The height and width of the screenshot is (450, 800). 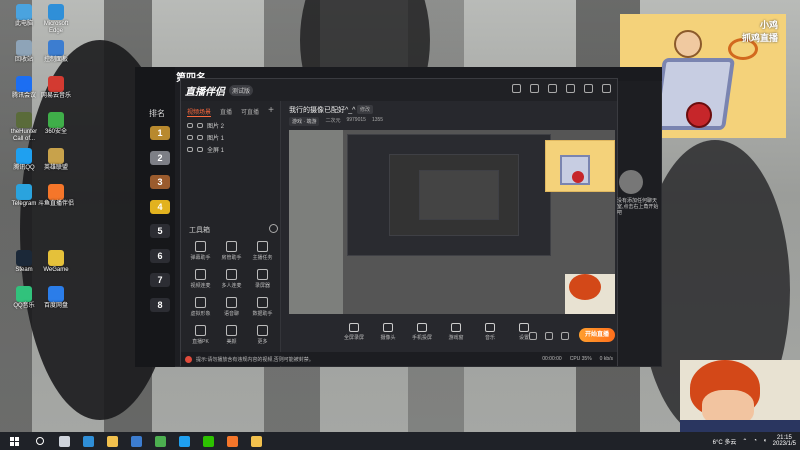 What do you see at coordinates (262, 335) in the screenshot?
I see `tool-item: 更多` at bounding box center [262, 335].